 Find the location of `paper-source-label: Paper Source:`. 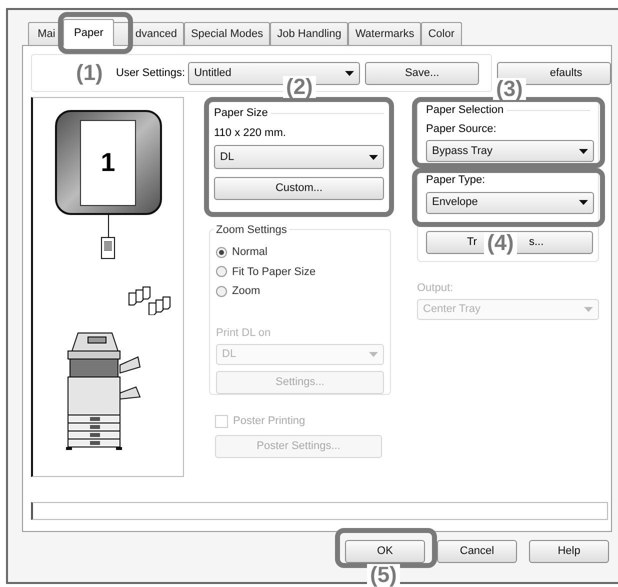

paper-source-label: Paper Source: is located at coordinates (462, 129).